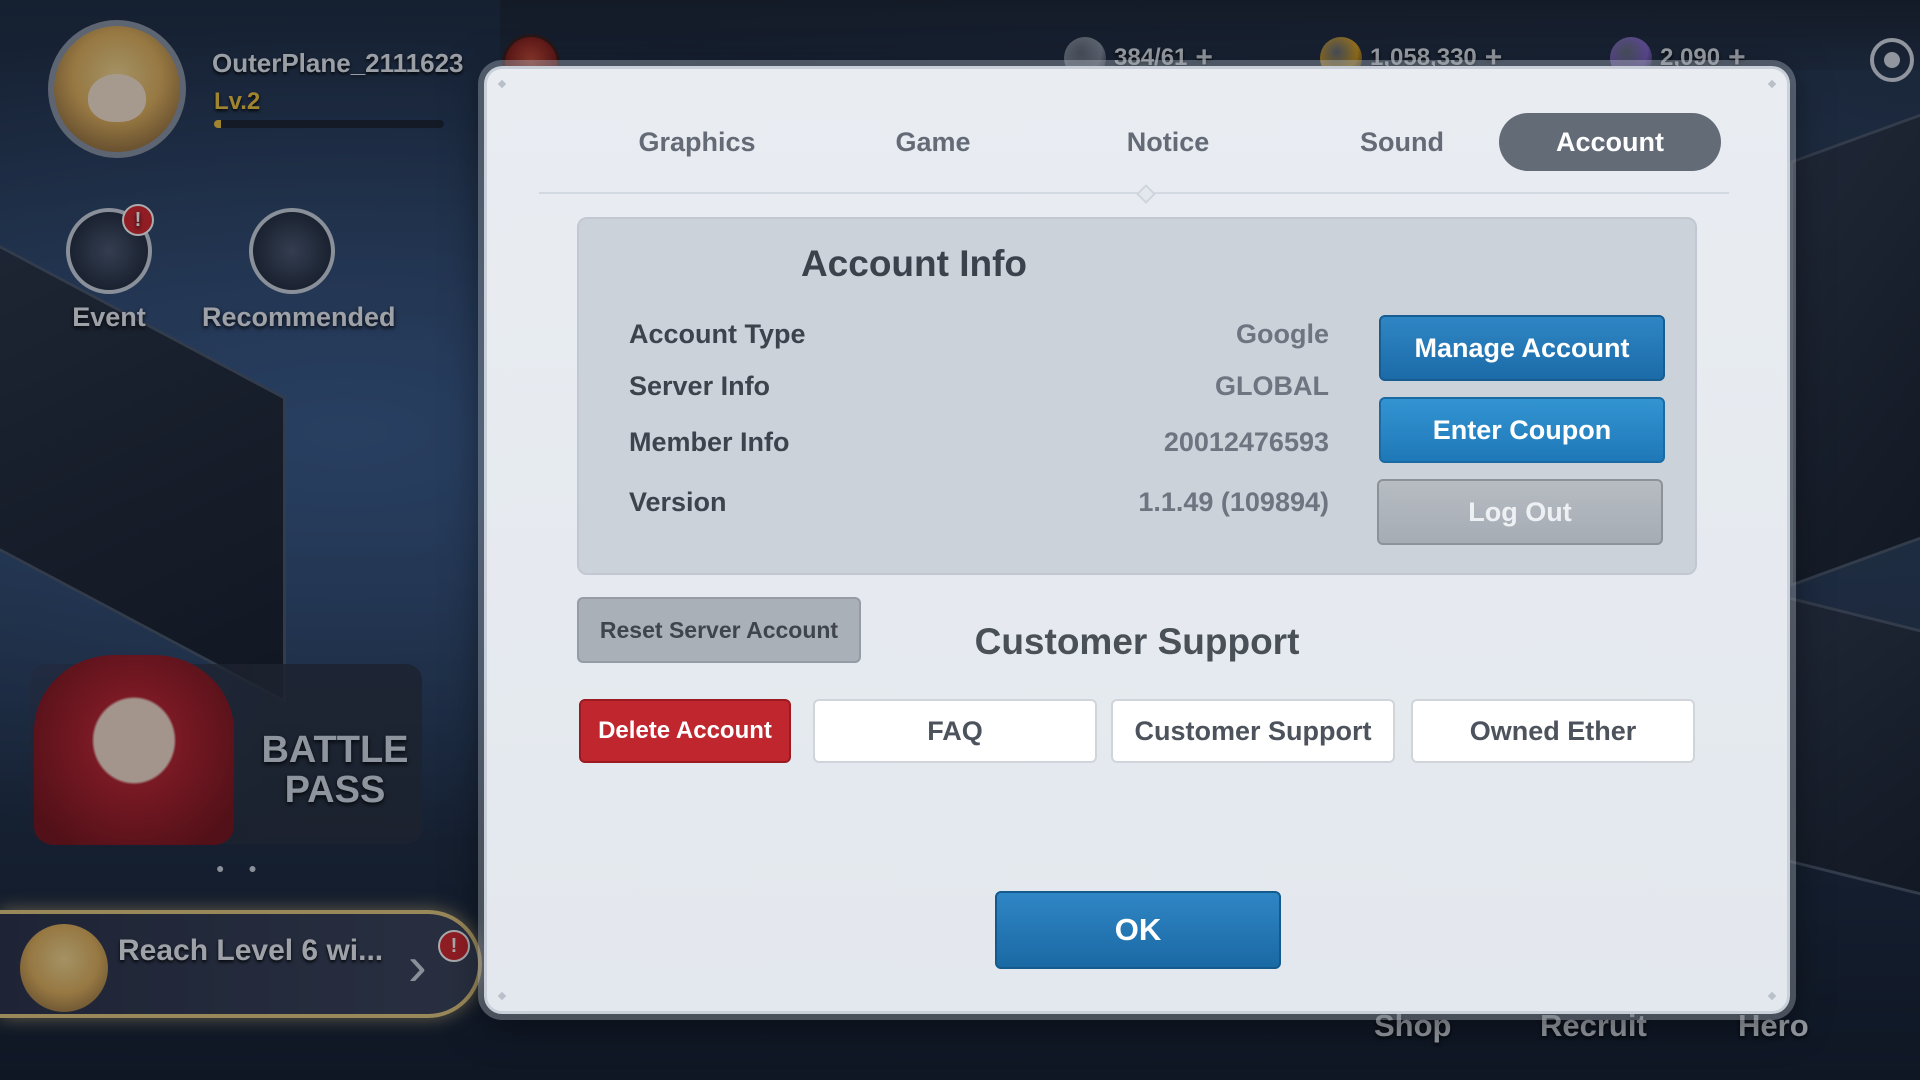 Image resolution: width=1920 pixels, height=1080 pixels. I want to click on settings-tabs: Graphics Game Notice Sound Account, so click(1129, 143).